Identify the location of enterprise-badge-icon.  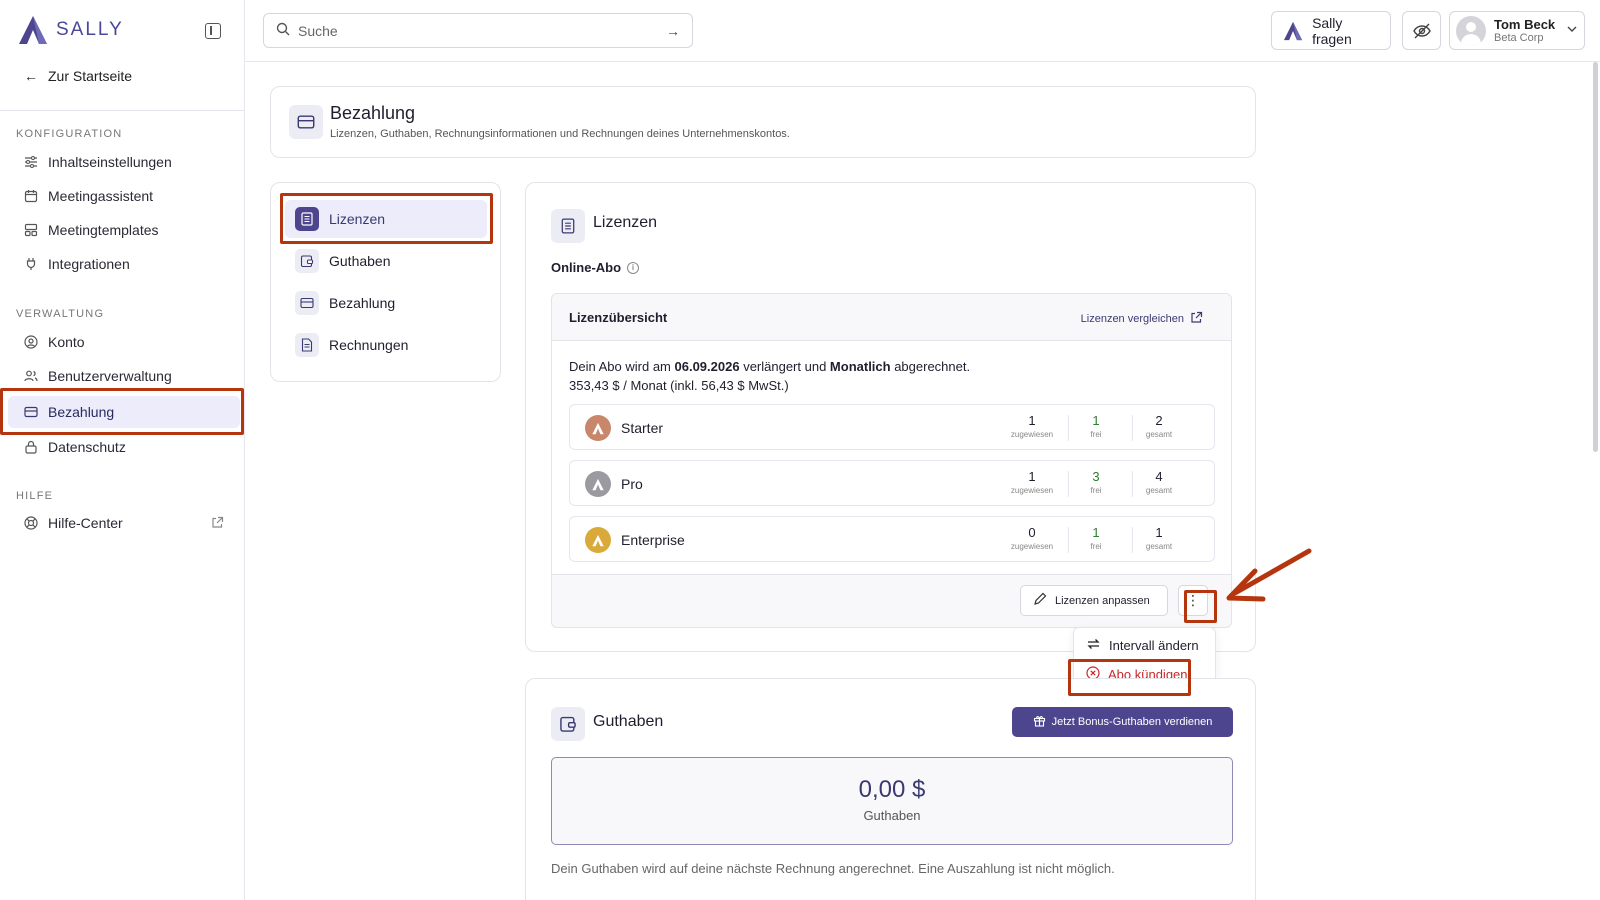
(598, 540).